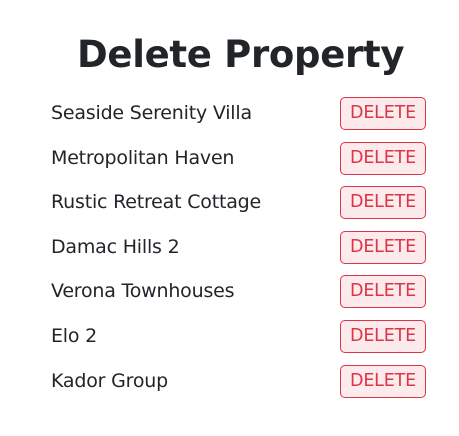  Describe the element at coordinates (115, 246) in the screenshot. I see `property-name: Damac Hills 2` at that location.